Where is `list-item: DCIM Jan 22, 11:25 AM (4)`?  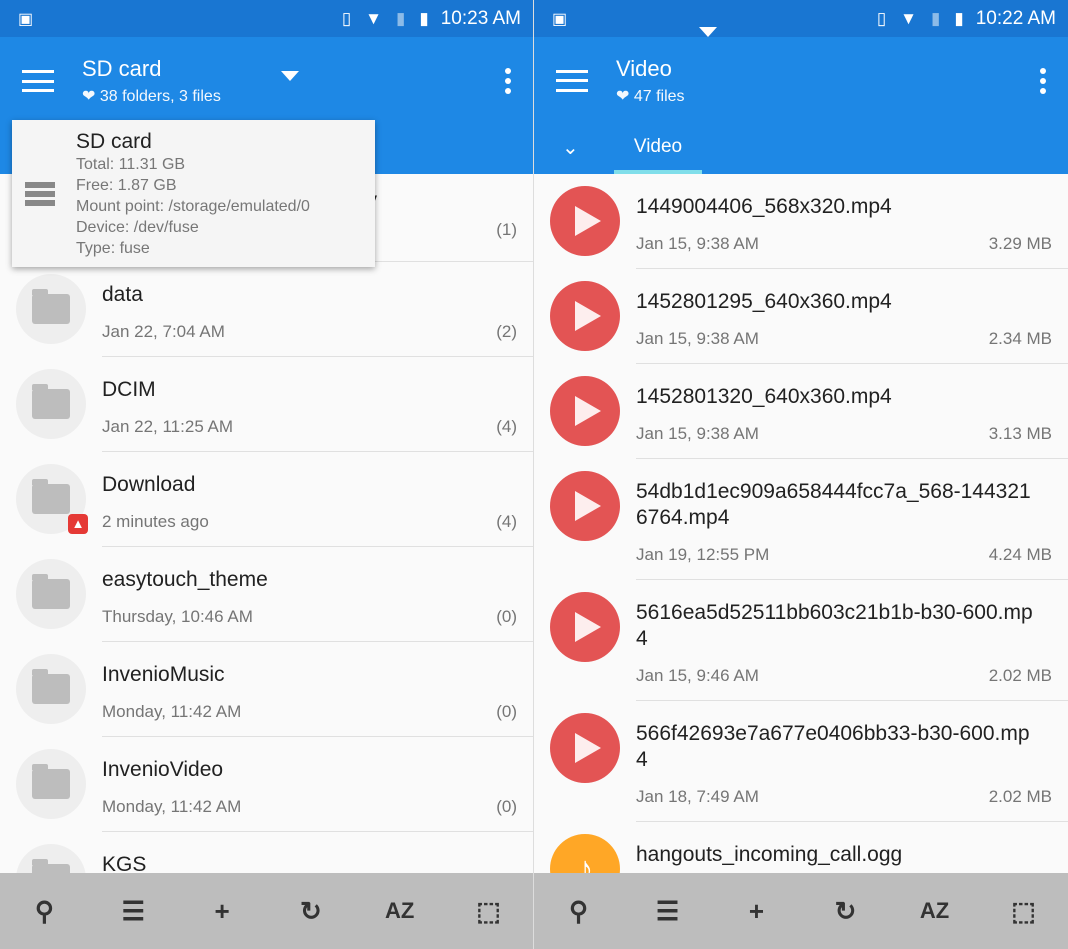
list-item: DCIM Jan 22, 11:25 AM (4) is located at coordinates (266, 404).